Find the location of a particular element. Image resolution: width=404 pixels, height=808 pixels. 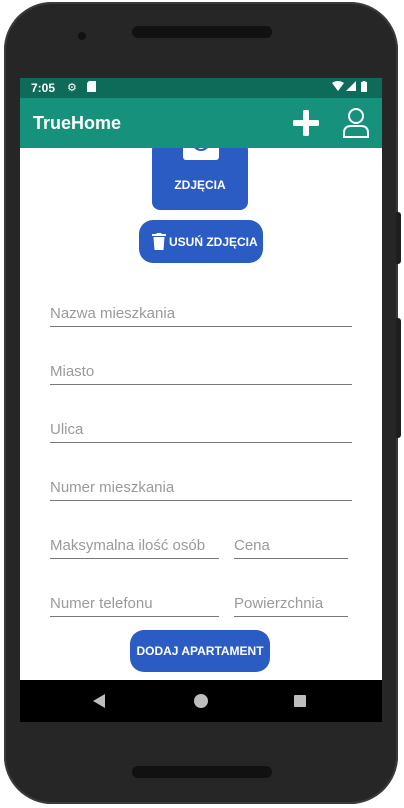

area-field: Powierzchnia is located at coordinates (291, 601).